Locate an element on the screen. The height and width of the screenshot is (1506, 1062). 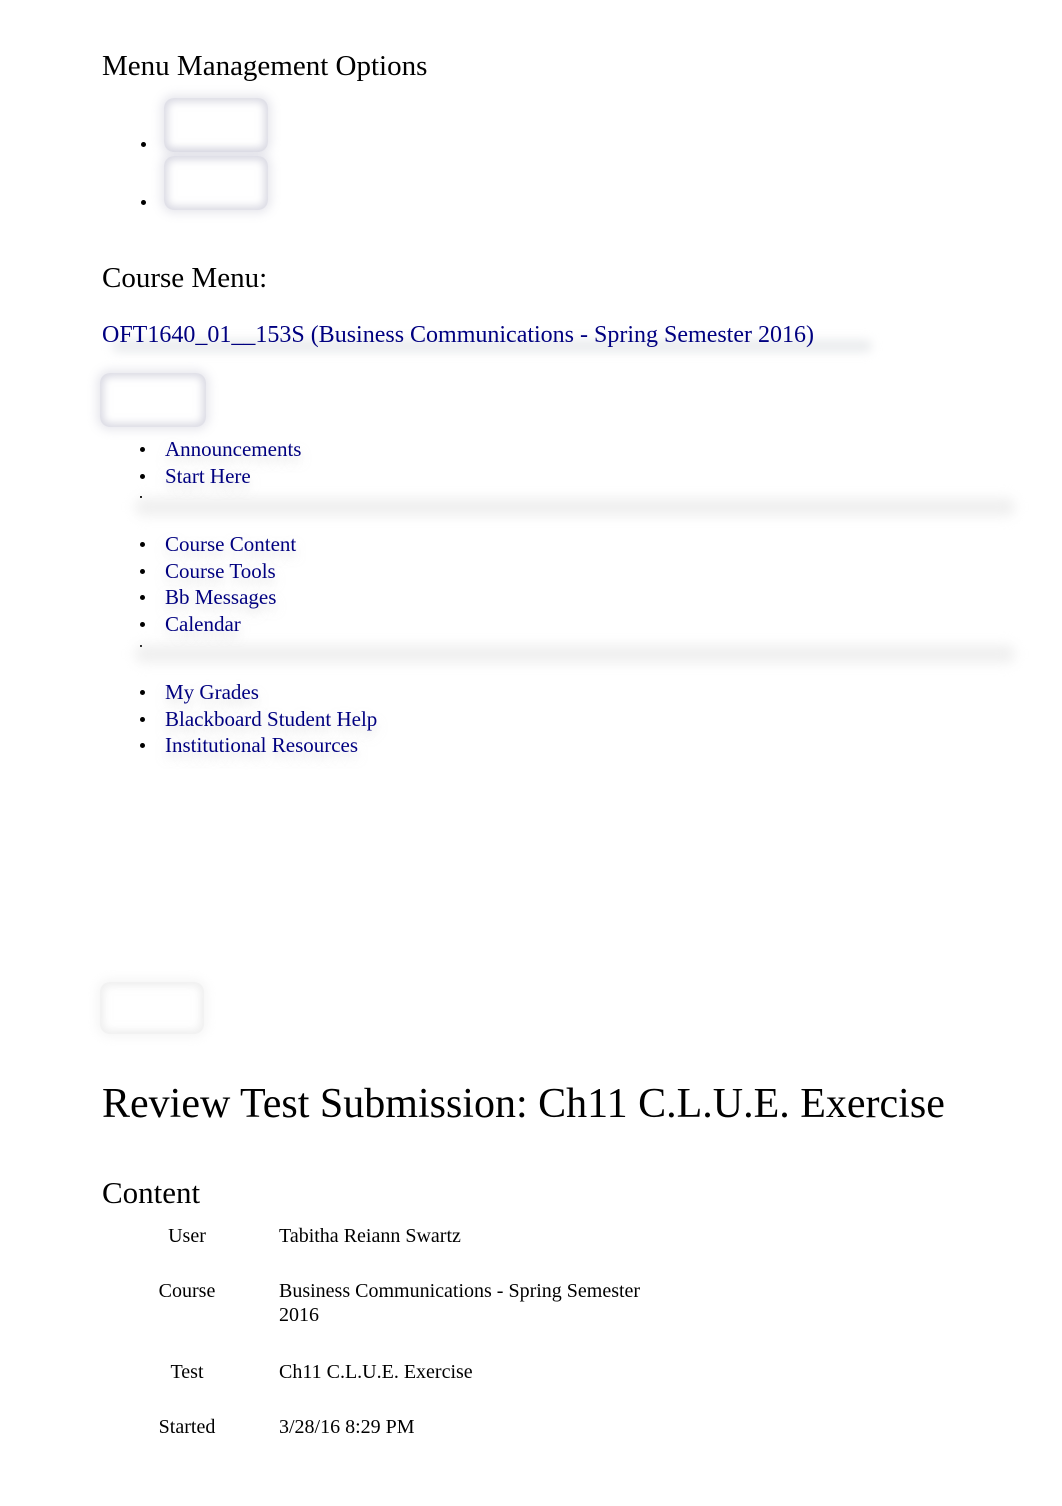
detail-label: Test is located at coordinates (187, 1372).